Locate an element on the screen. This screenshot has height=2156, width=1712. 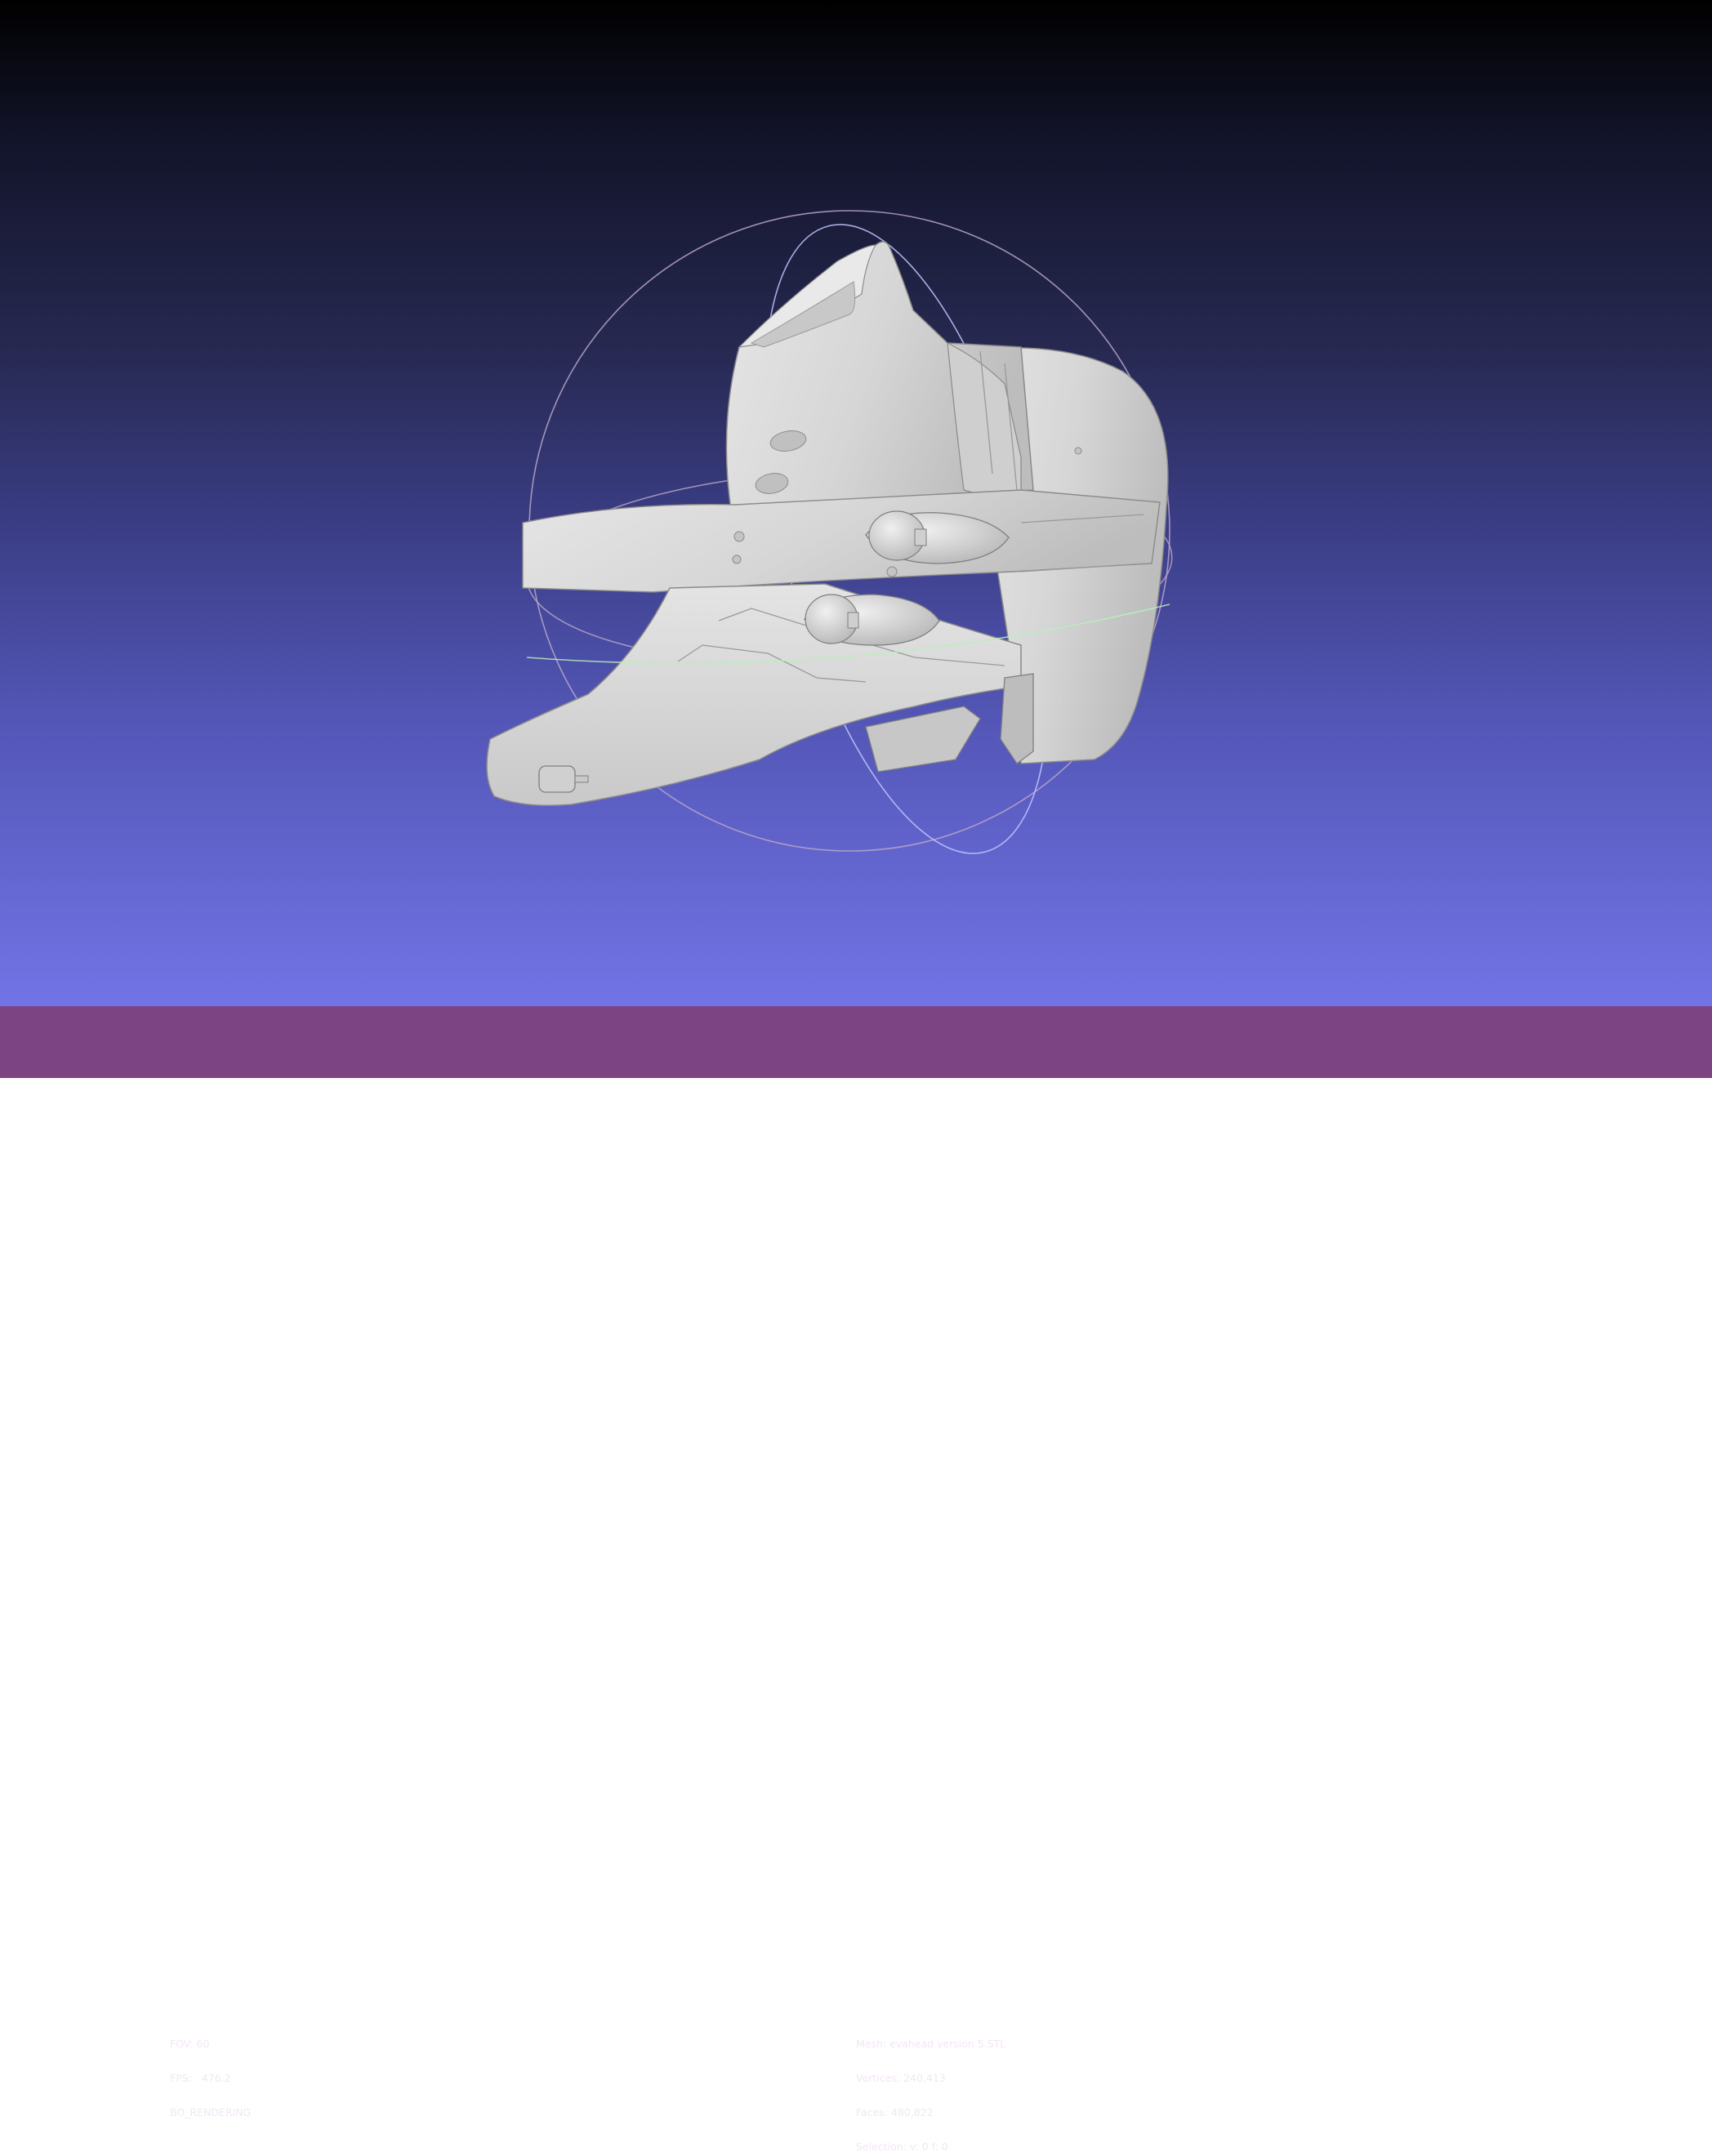
chin-block-a is located at coordinates (923, 739).